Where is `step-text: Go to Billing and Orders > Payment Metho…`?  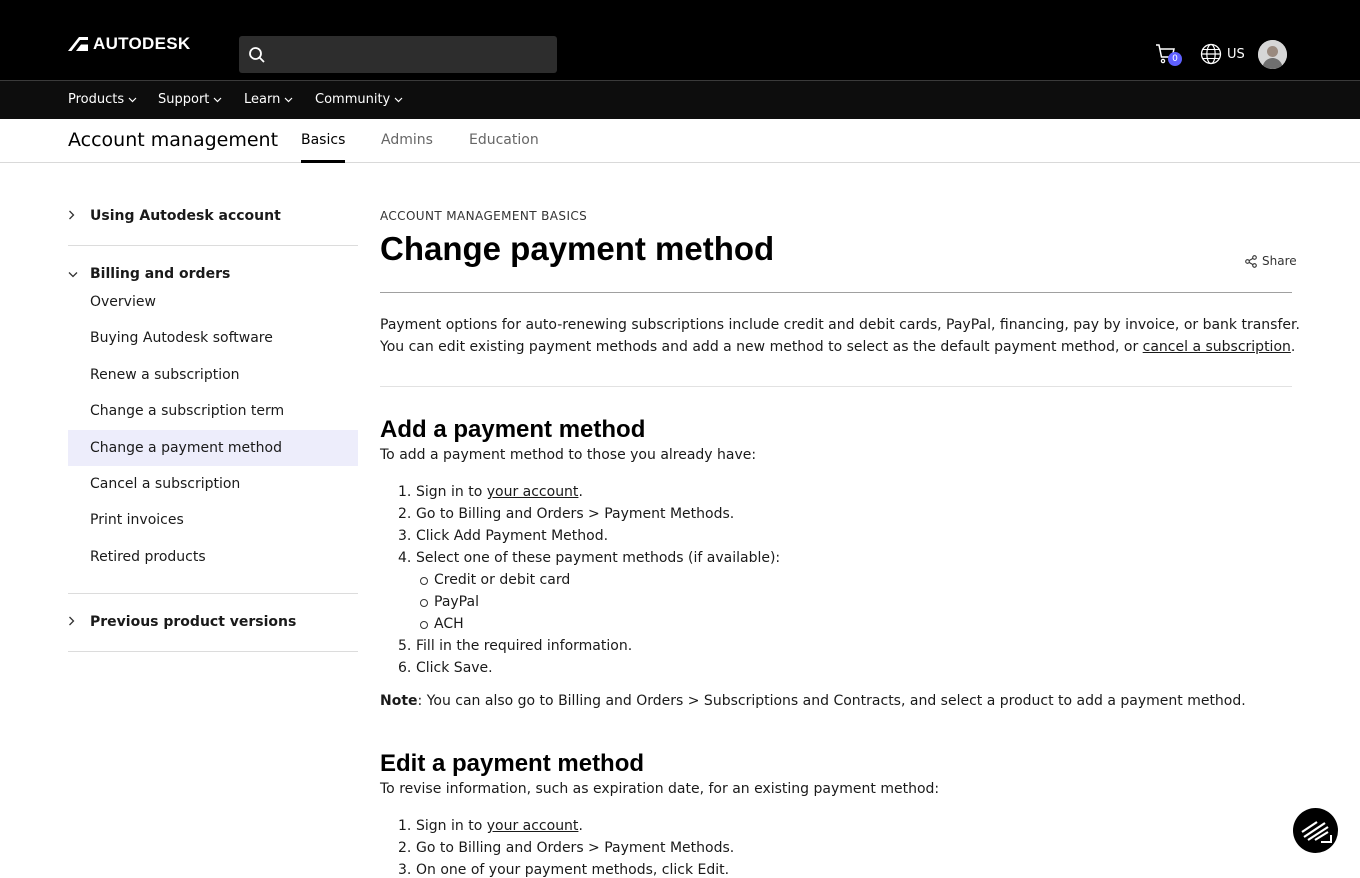
step-text: Go to Billing and Orders > Payment Metho… is located at coordinates (575, 848).